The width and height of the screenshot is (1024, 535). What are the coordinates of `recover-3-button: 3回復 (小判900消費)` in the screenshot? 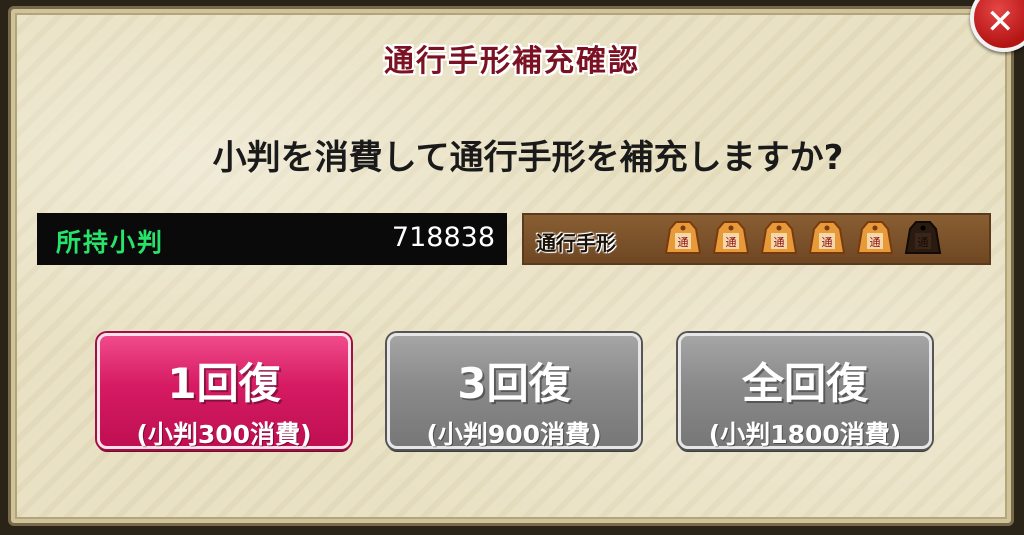 It's located at (514, 391).